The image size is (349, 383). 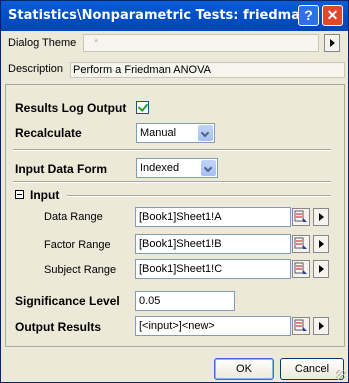 What do you see at coordinates (321, 244) in the screenshot?
I see `factor-range-menu-button` at bounding box center [321, 244].